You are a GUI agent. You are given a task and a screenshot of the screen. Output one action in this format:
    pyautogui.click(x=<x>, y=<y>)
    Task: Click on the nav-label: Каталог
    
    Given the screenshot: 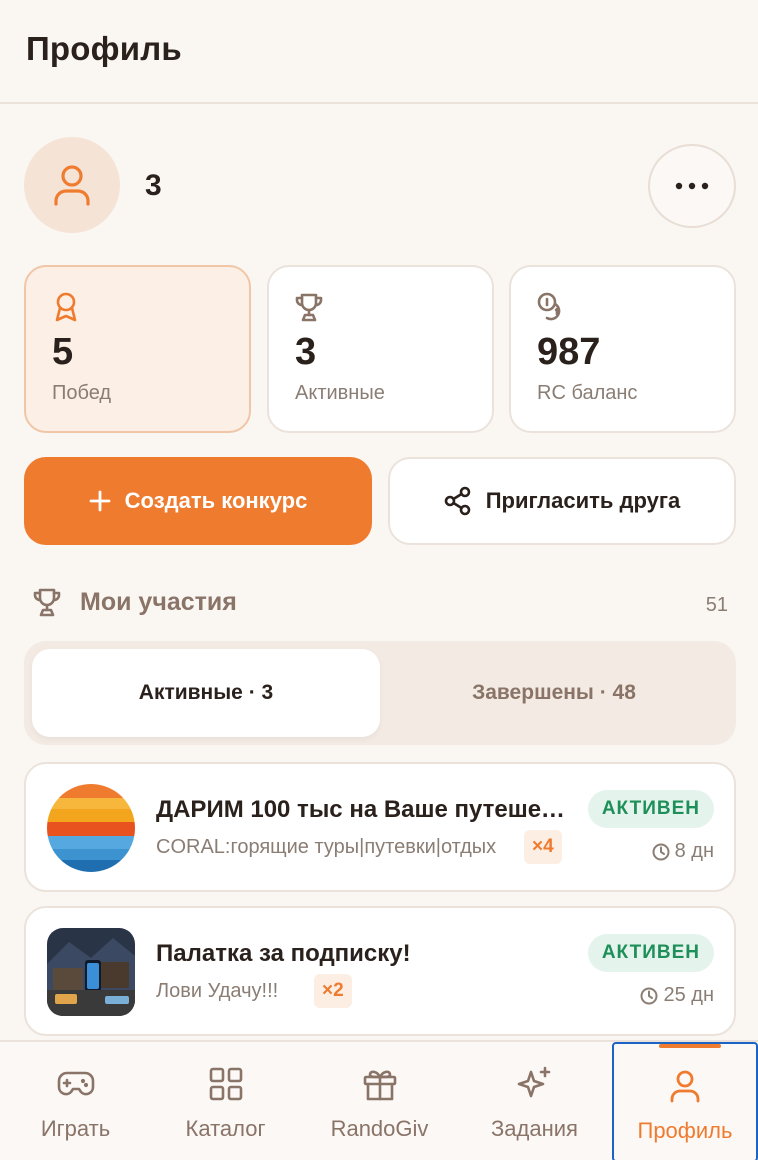 What is the action you would take?
    pyautogui.click(x=225, y=1128)
    